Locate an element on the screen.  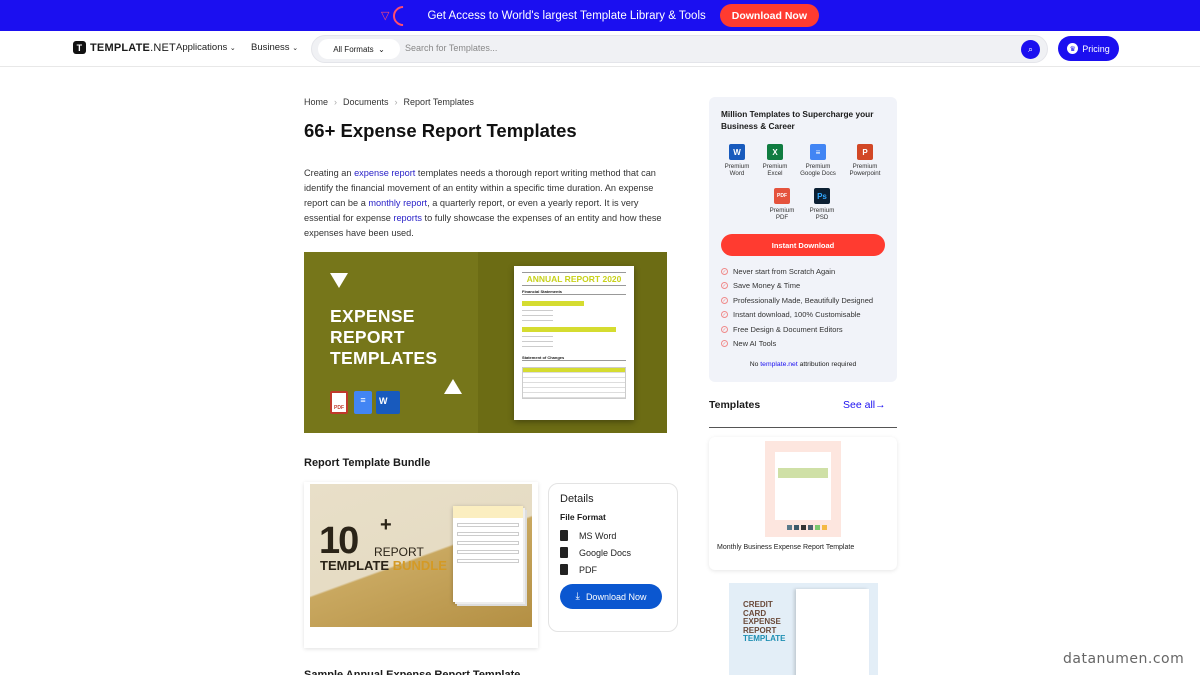
hero-title-line: EXPENSE is located at coordinates (372, 316).